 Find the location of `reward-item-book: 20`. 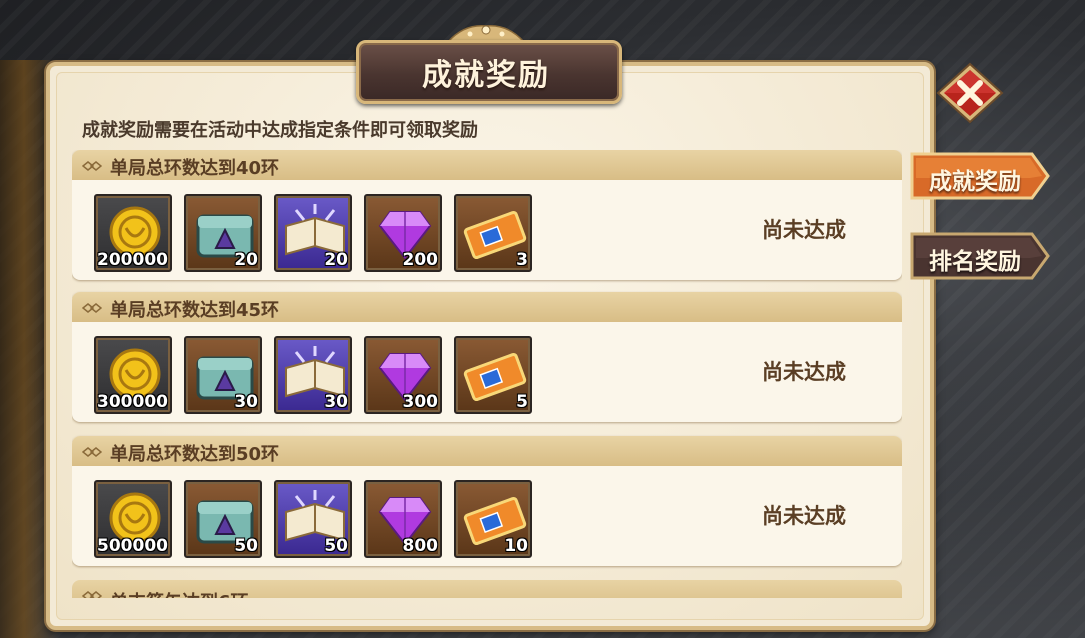

reward-item-book: 20 is located at coordinates (313, 233).